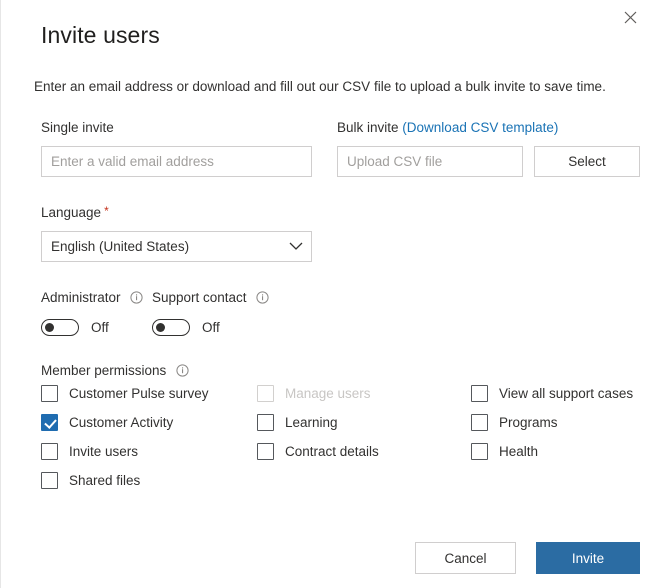 The height and width of the screenshot is (588, 655). What do you see at coordinates (106, 211) in the screenshot?
I see `required-marker: *` at bounding box center [106, 211].